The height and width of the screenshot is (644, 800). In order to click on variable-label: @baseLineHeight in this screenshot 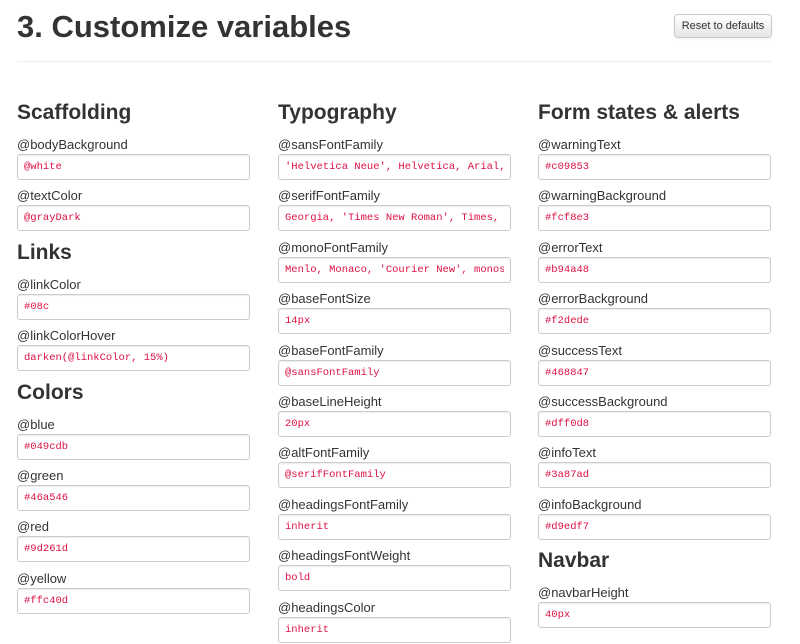, I will do `click(330, 401)`.